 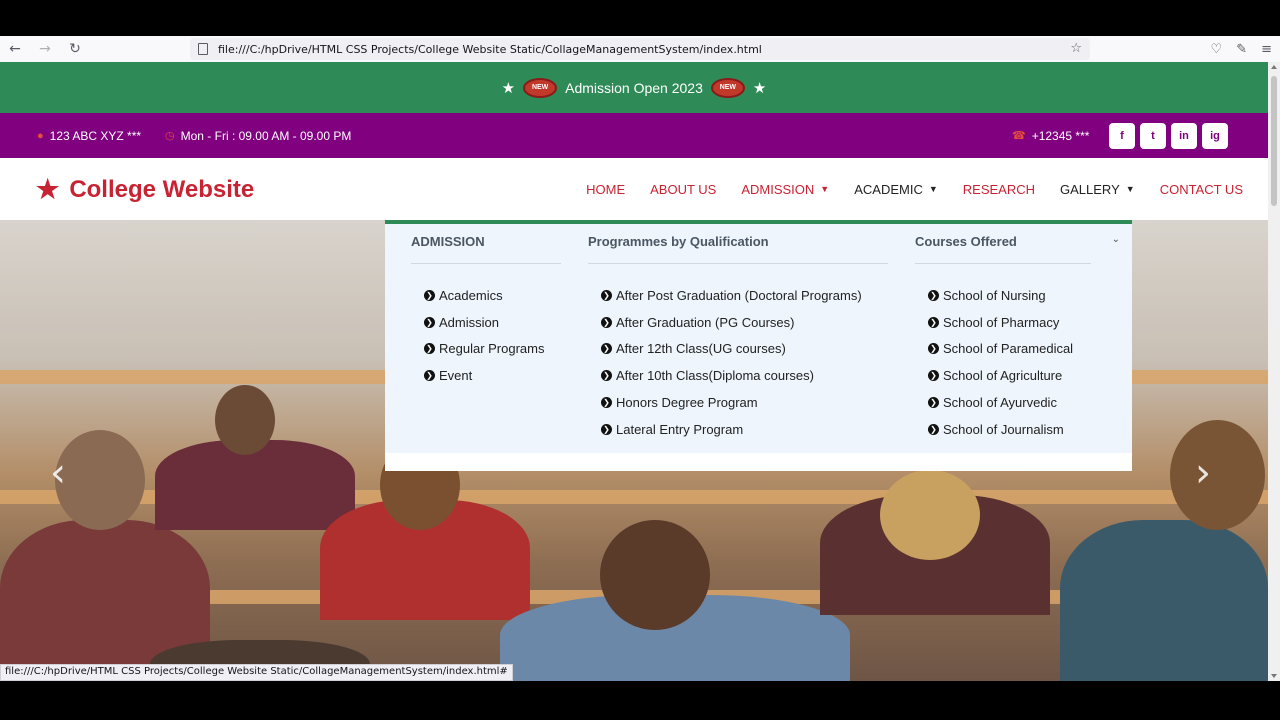 I want to click on mega-item-label: School of Pharmacy, so click(x=1001, y=322).